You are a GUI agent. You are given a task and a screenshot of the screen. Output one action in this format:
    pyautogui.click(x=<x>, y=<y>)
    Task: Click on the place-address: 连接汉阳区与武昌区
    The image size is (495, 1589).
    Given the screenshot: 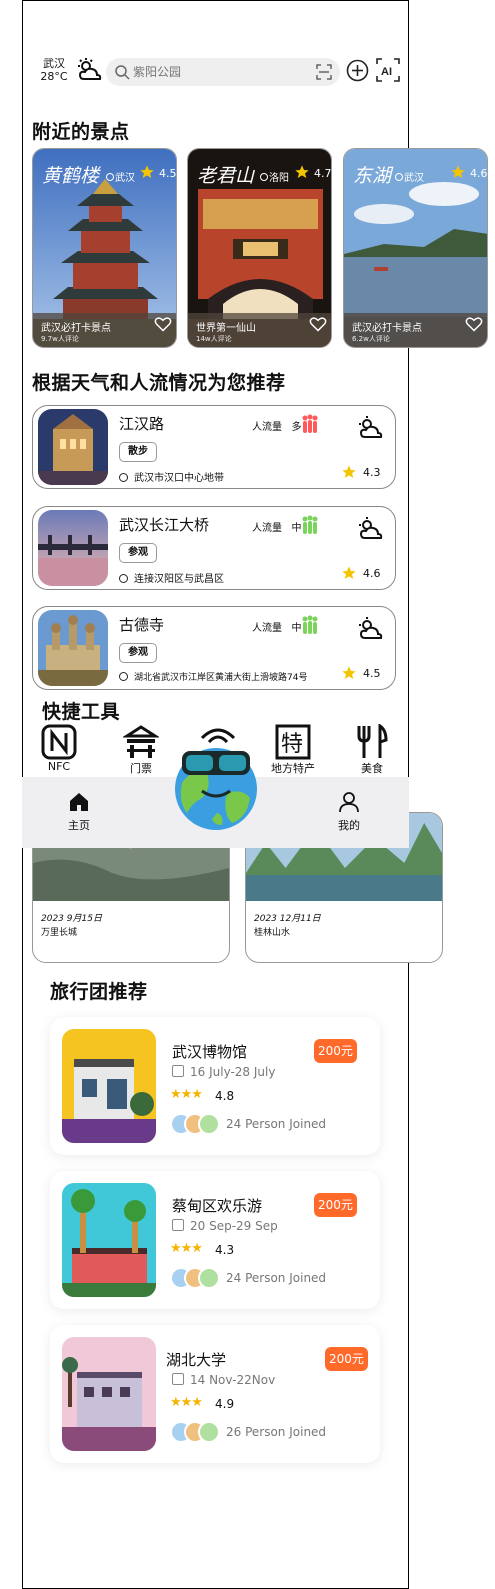 What is the action you would take?
    pyautogui.click(x=171, y=577)
    